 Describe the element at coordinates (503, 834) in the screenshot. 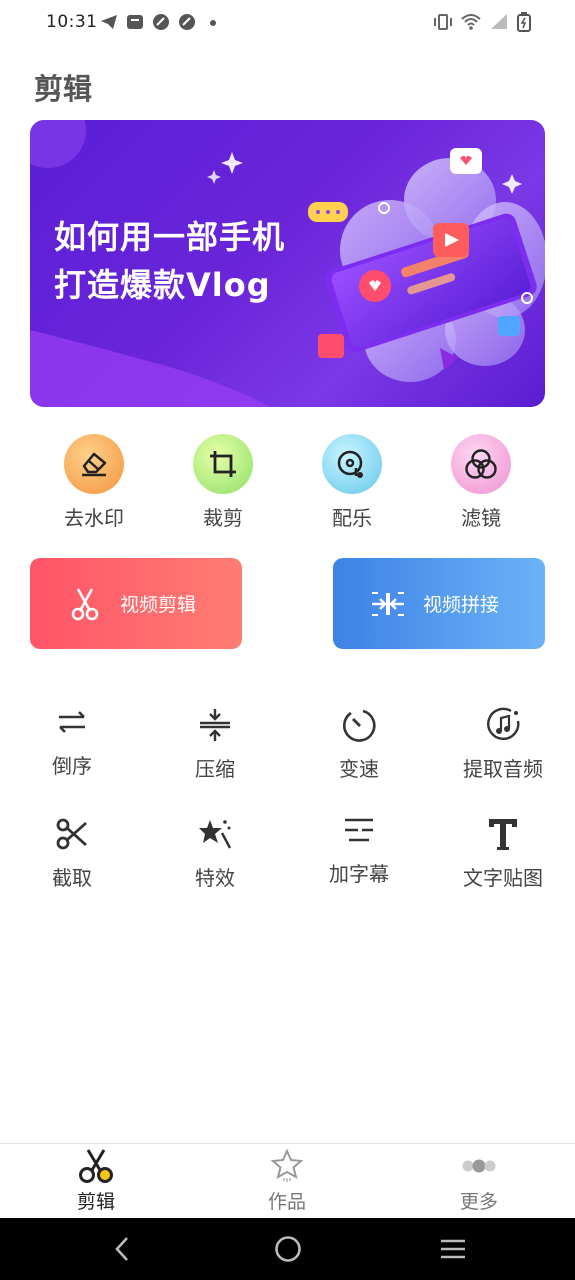

I see `text-icon` at that location.